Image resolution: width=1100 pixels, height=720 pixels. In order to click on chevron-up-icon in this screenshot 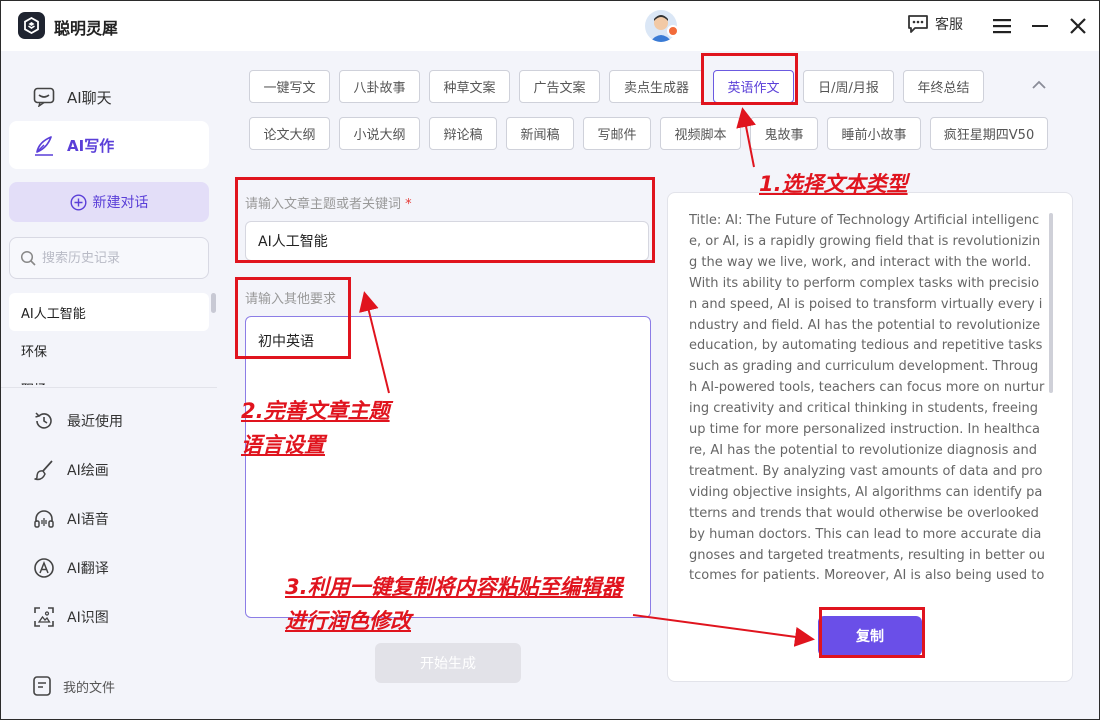, I will do `click(1039, 84)`.